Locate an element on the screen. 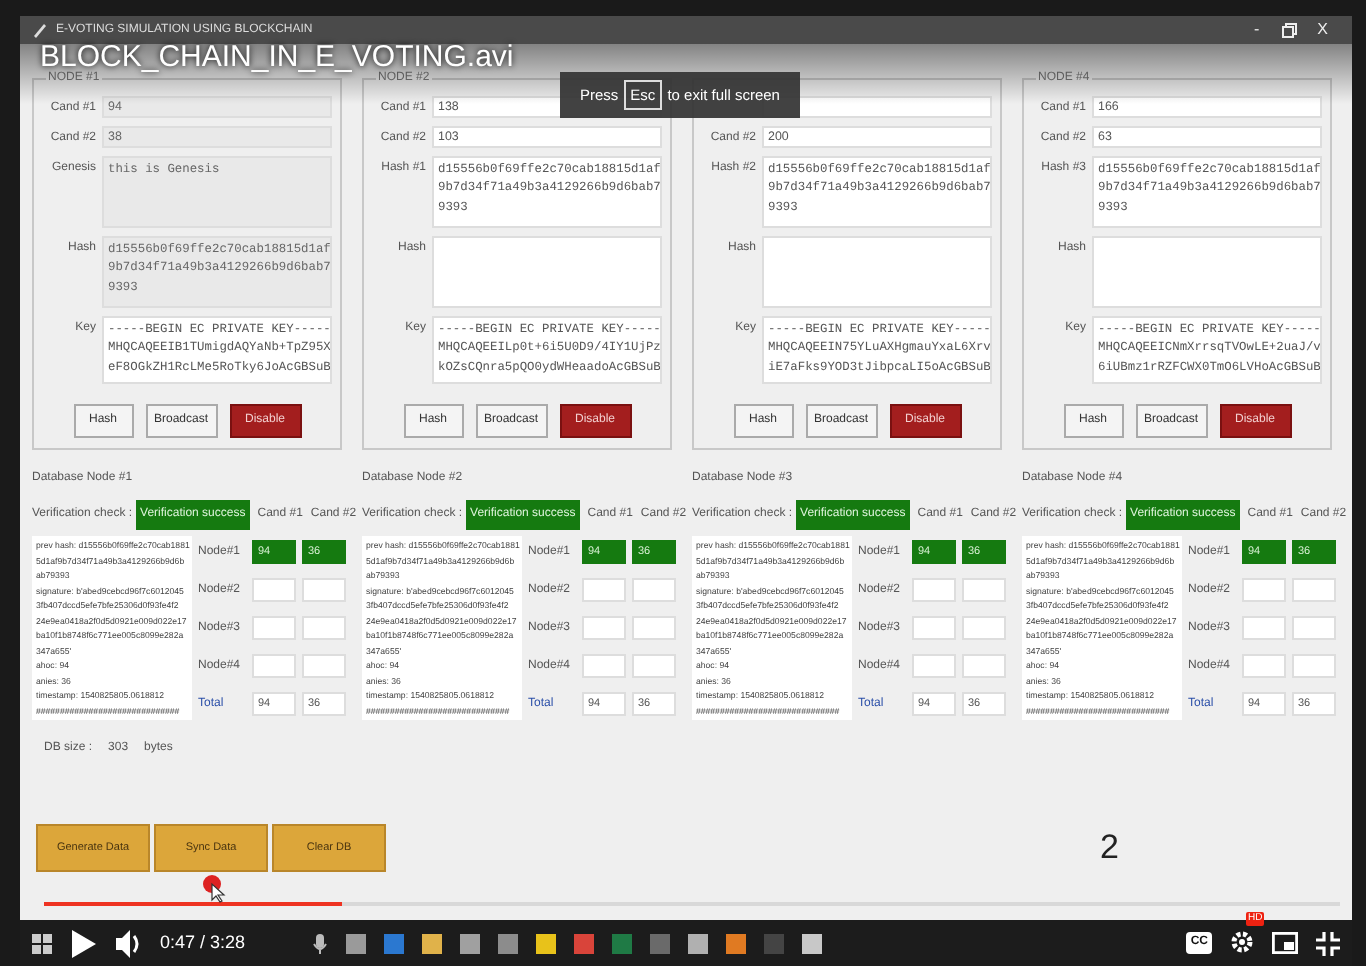 The height and width of the screenshot is (966, 1366). app-icon is located at coordinates (40, 30).